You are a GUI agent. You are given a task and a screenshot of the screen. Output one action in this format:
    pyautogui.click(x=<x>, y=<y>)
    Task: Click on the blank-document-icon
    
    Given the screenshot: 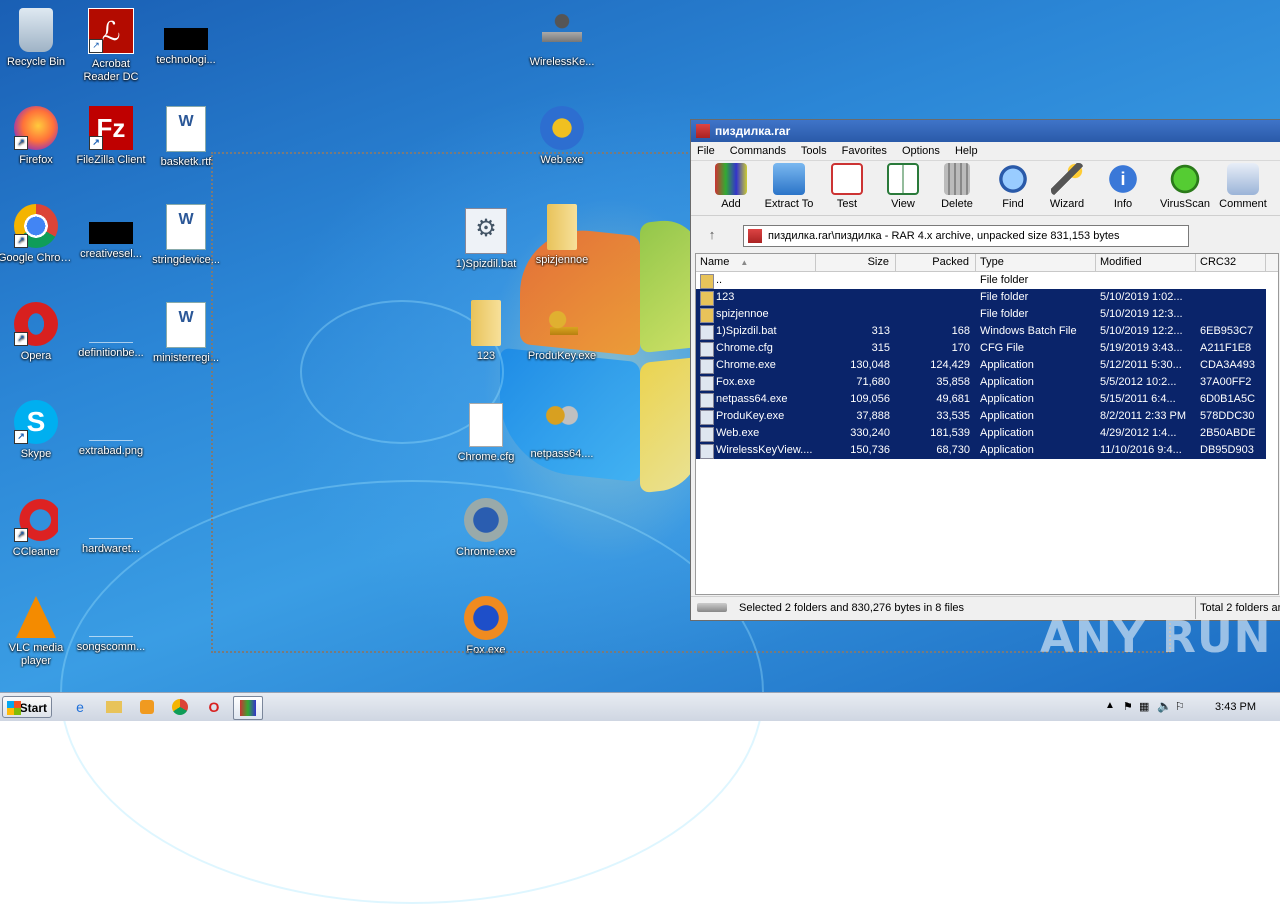 What is the action you would take?
    pyautogui.click(x=486, y=425)
    